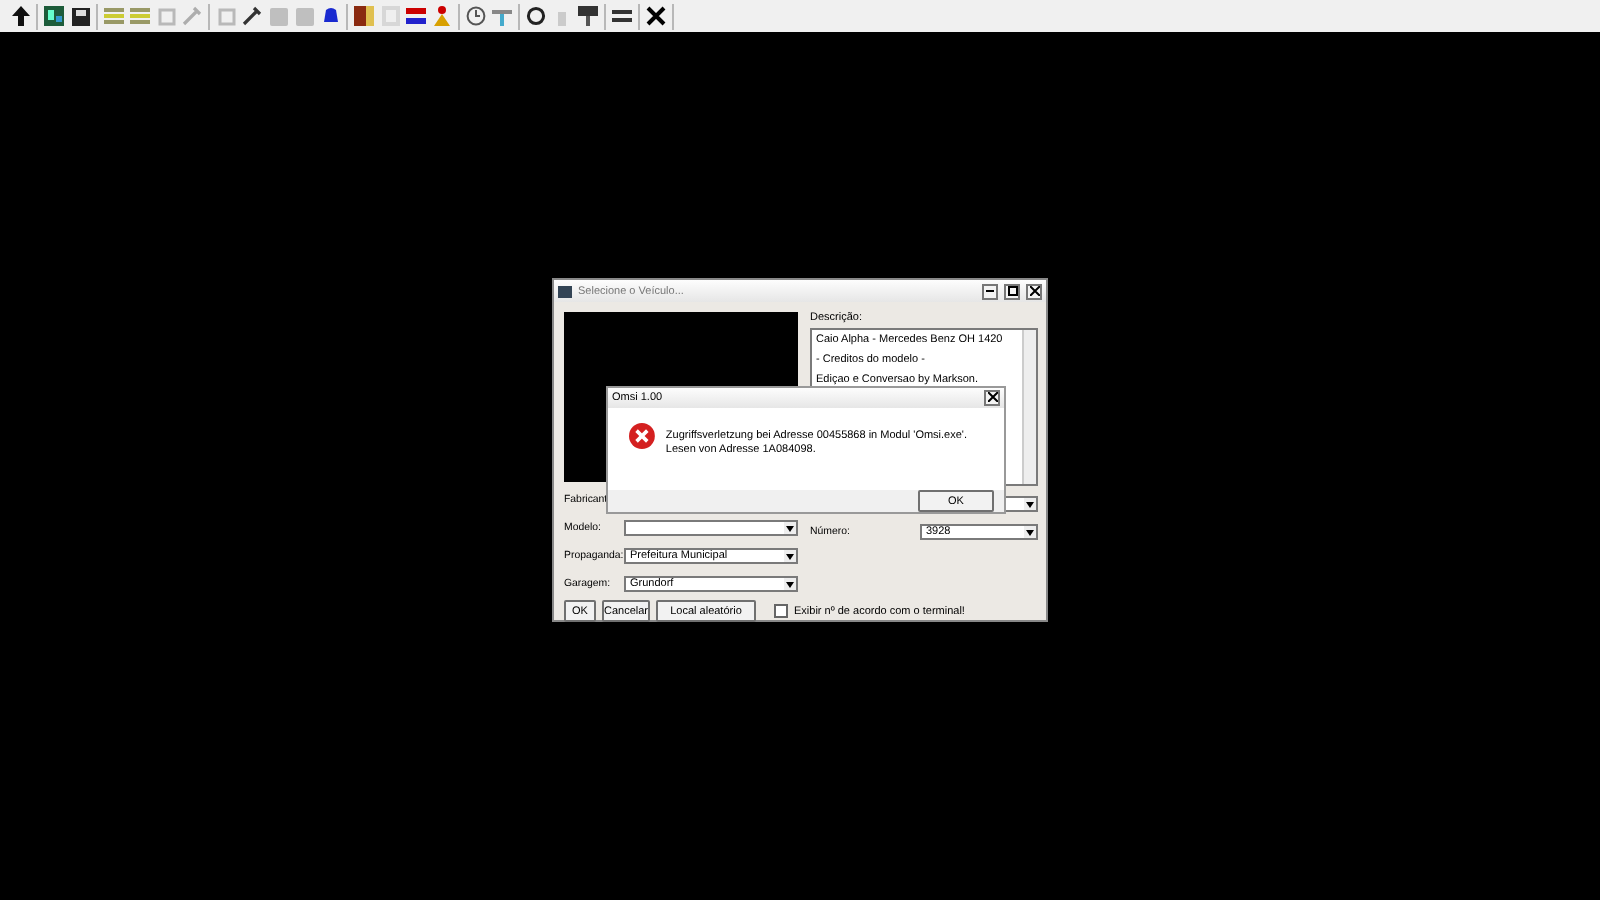 This screenshot has width=1600, height=900. Describe the element at coordinates (476, 16) in the screenshot. I see `clock-icon` at that location.